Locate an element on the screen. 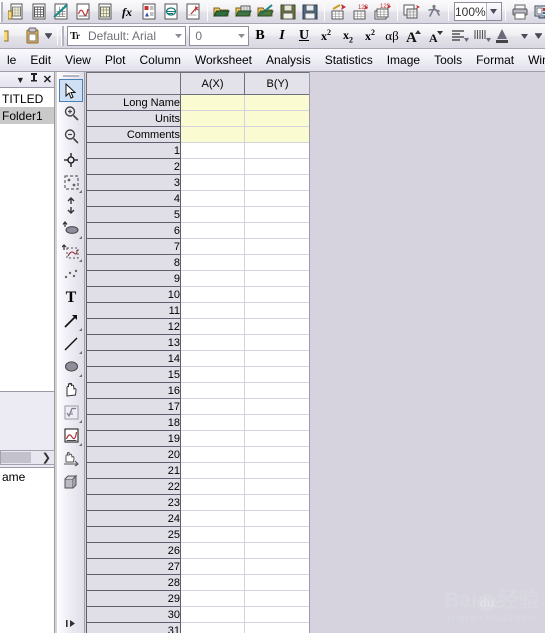 The height and width of the screenshot is (633, 545). row-header: 7 is located at coordinates (133, 246).